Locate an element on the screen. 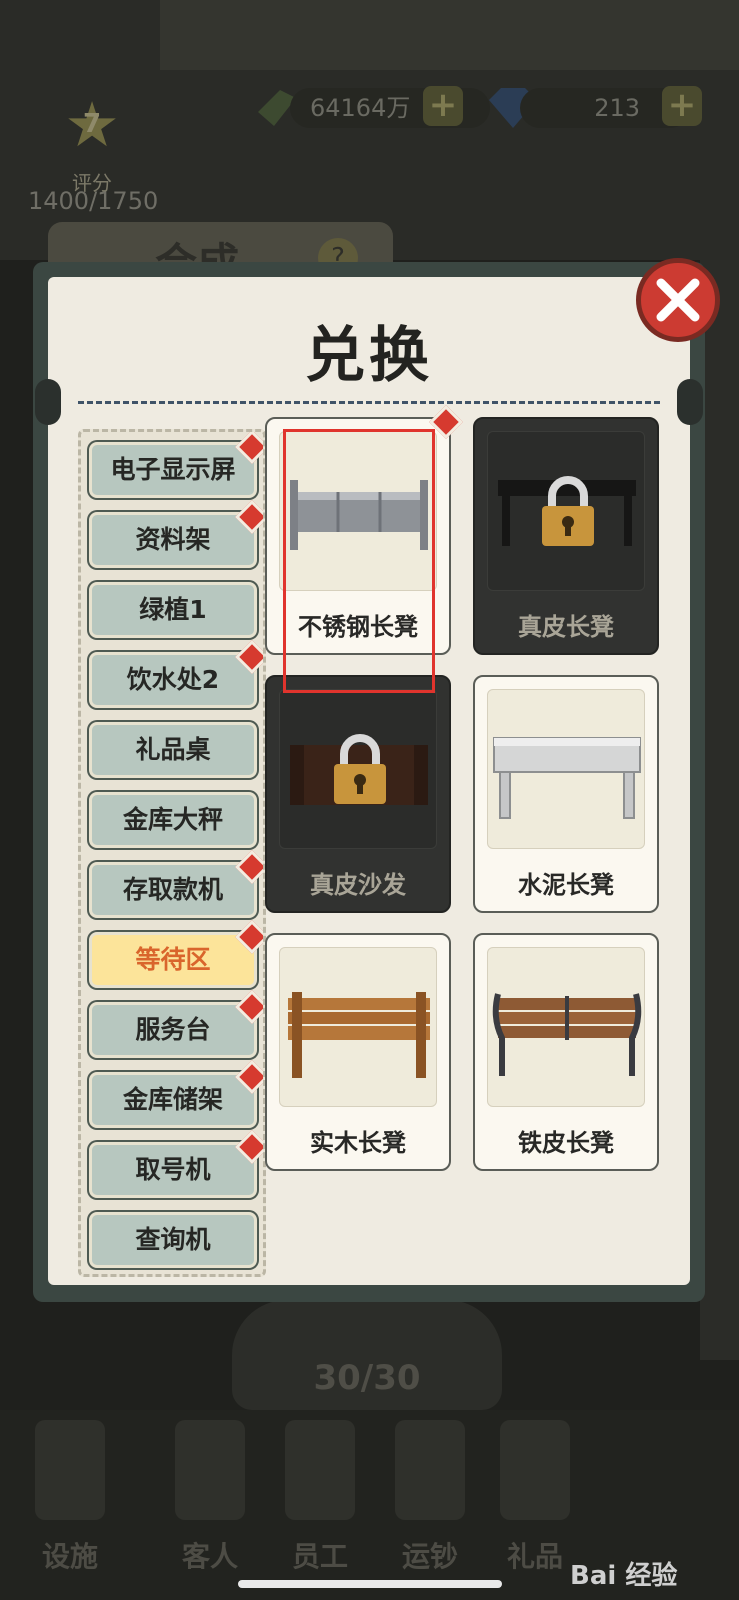  item-card-wooden-bench: 实木长凳 is located at coordinates (358, 1052).